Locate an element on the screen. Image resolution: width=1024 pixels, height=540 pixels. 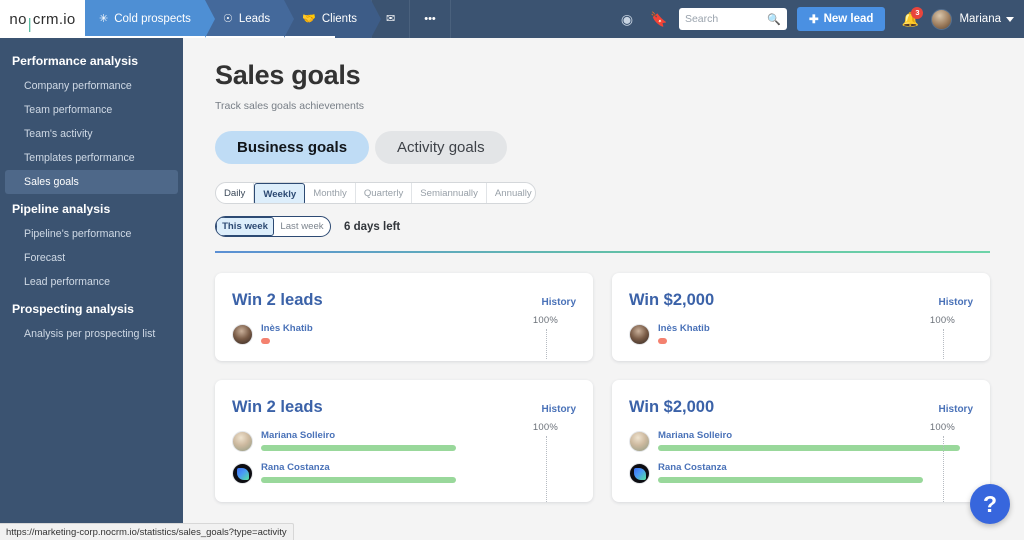
period-weekly: Weekly is located at coordinates (280, 193).